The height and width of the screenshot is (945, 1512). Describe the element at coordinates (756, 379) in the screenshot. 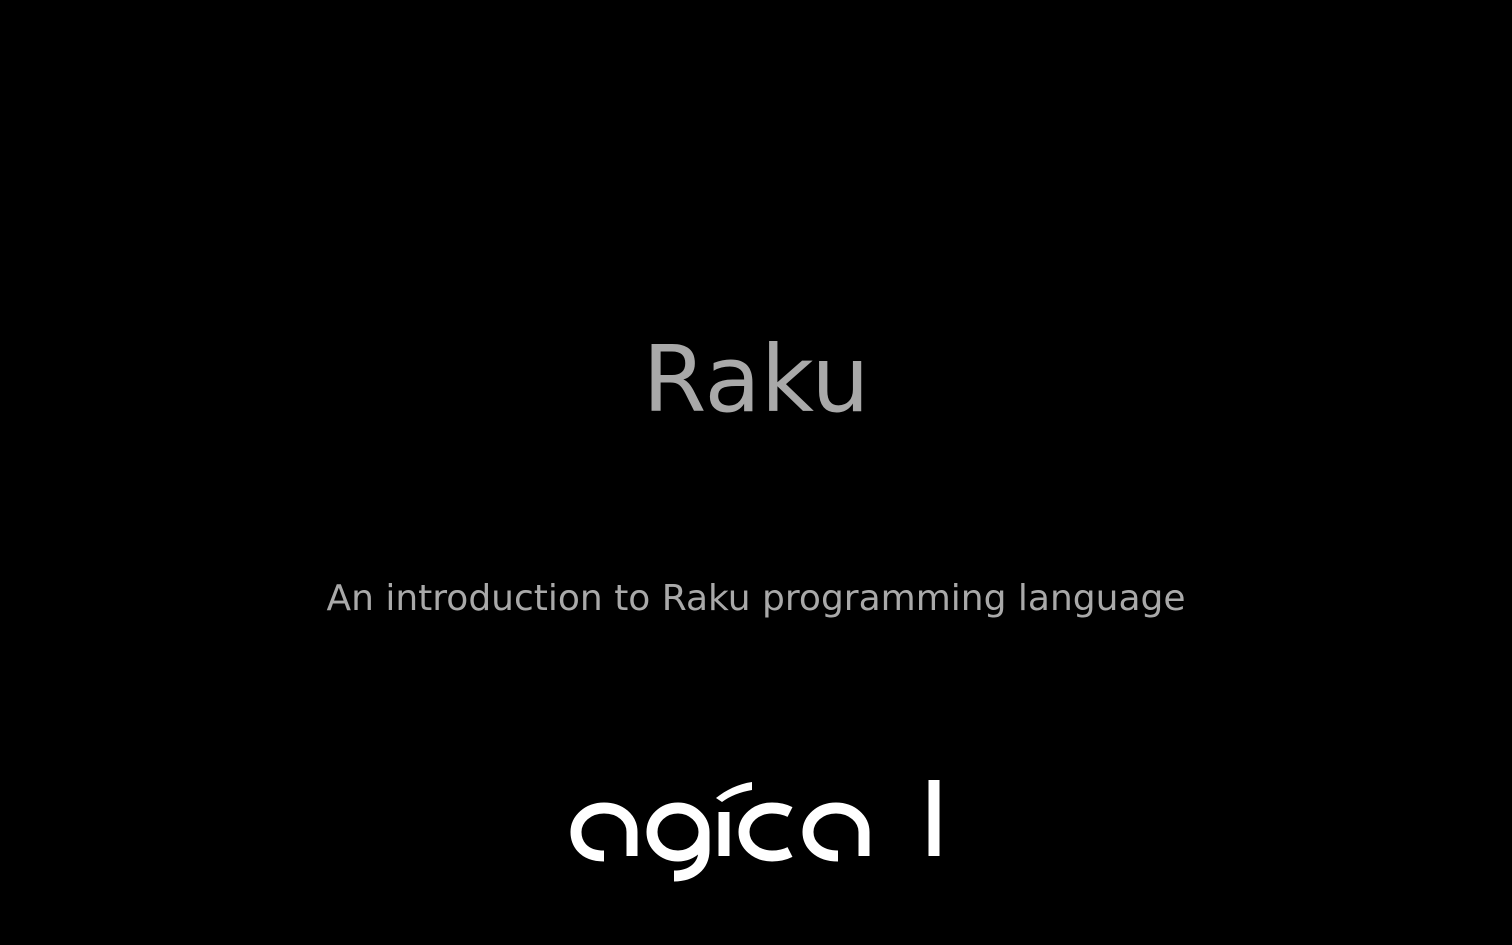

I see `slide-title: Raku` at that location.